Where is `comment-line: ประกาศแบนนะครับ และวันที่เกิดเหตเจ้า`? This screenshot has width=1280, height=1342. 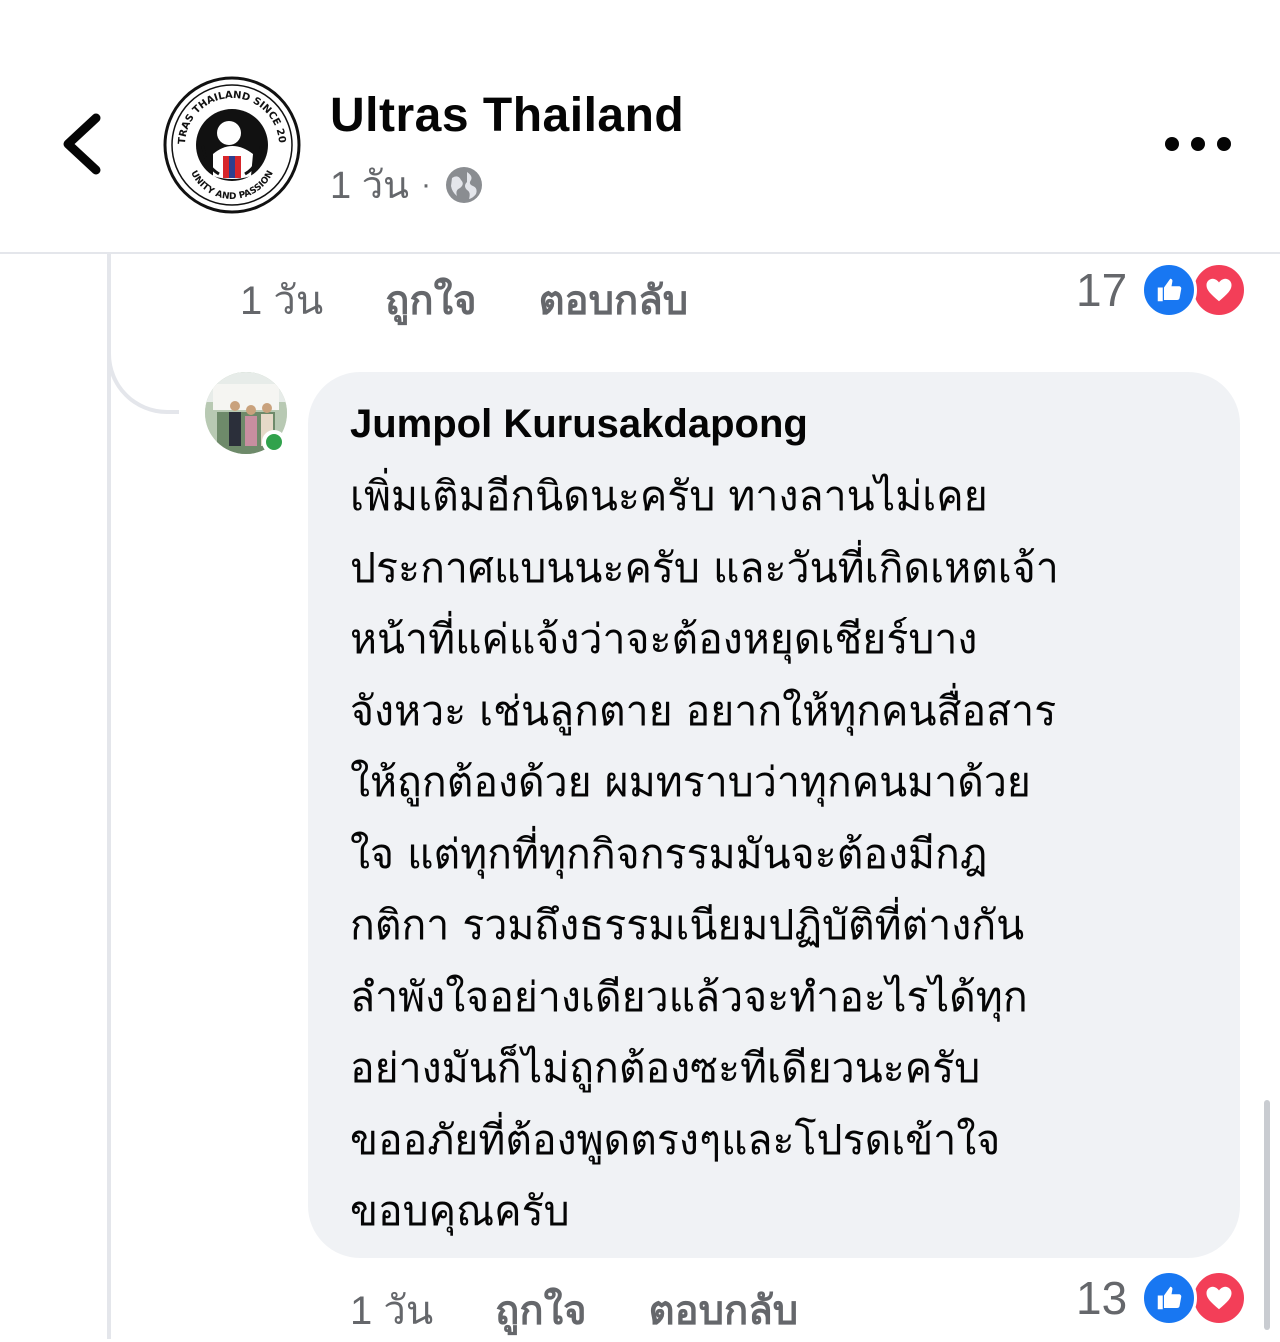
comment-line: ประกาศแบนนะครับ และวันที่เกิดเหตเจ้า is located at coordinates (704, 567).